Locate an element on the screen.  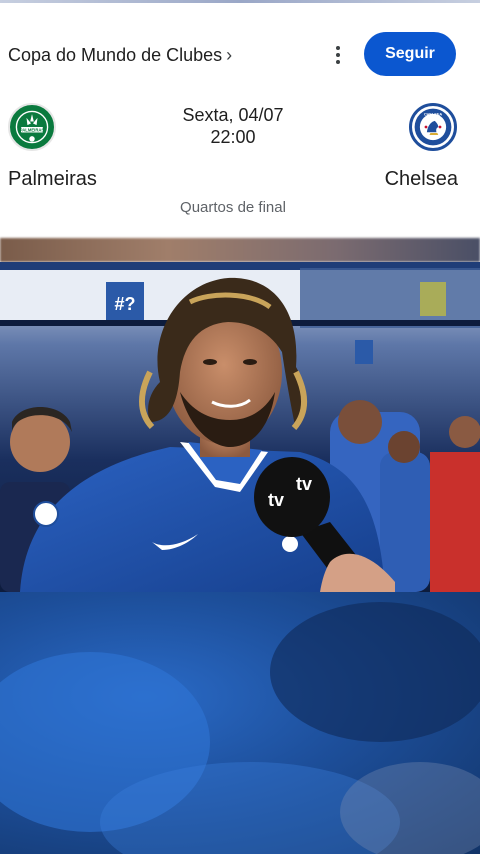
video-top-band is located at coordinates (240, 250).